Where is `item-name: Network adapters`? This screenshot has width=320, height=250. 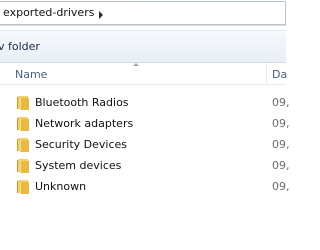 item-name: Network adapters is located at coordinates (84, 123).